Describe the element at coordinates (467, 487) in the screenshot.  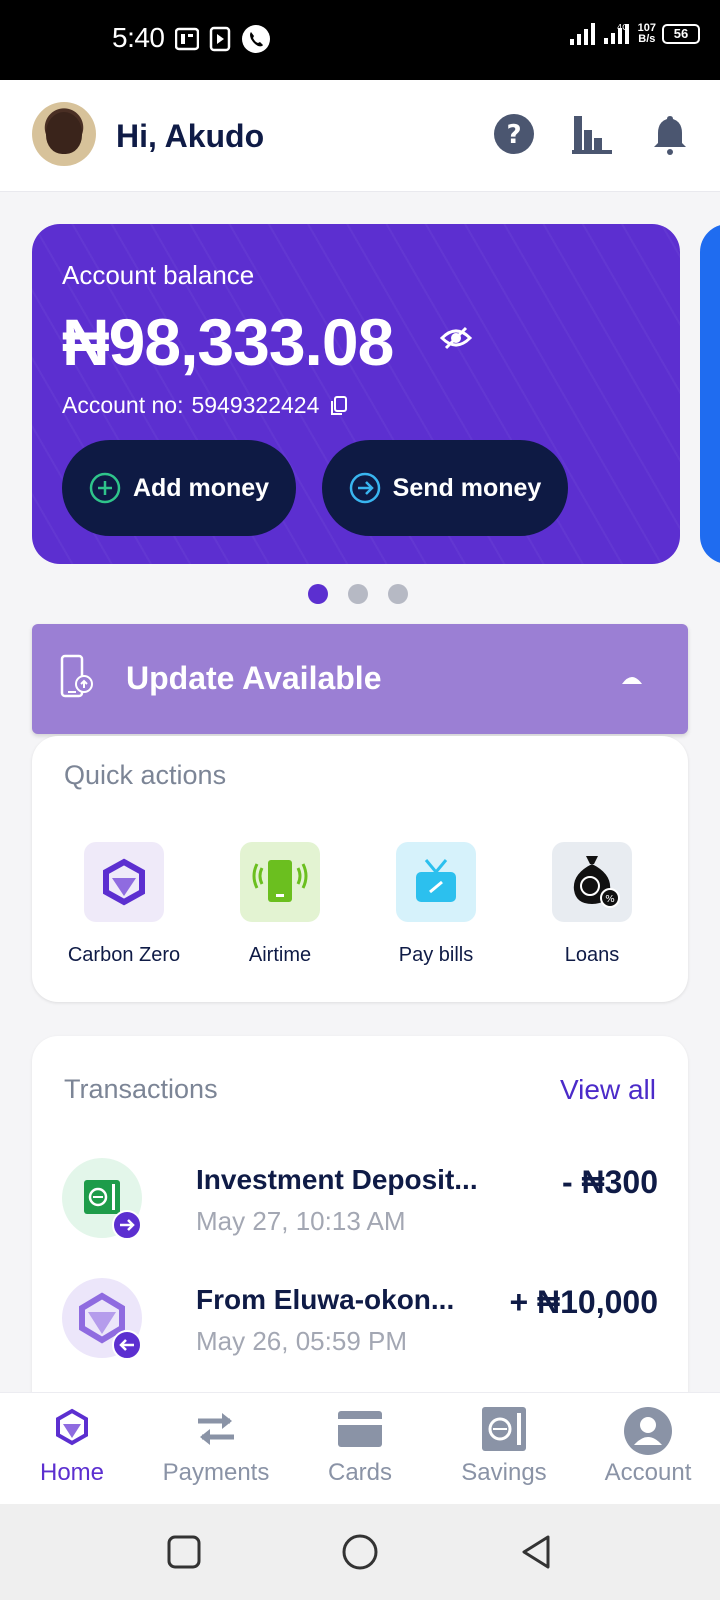
I see `send-money-label: Send money` at that location.